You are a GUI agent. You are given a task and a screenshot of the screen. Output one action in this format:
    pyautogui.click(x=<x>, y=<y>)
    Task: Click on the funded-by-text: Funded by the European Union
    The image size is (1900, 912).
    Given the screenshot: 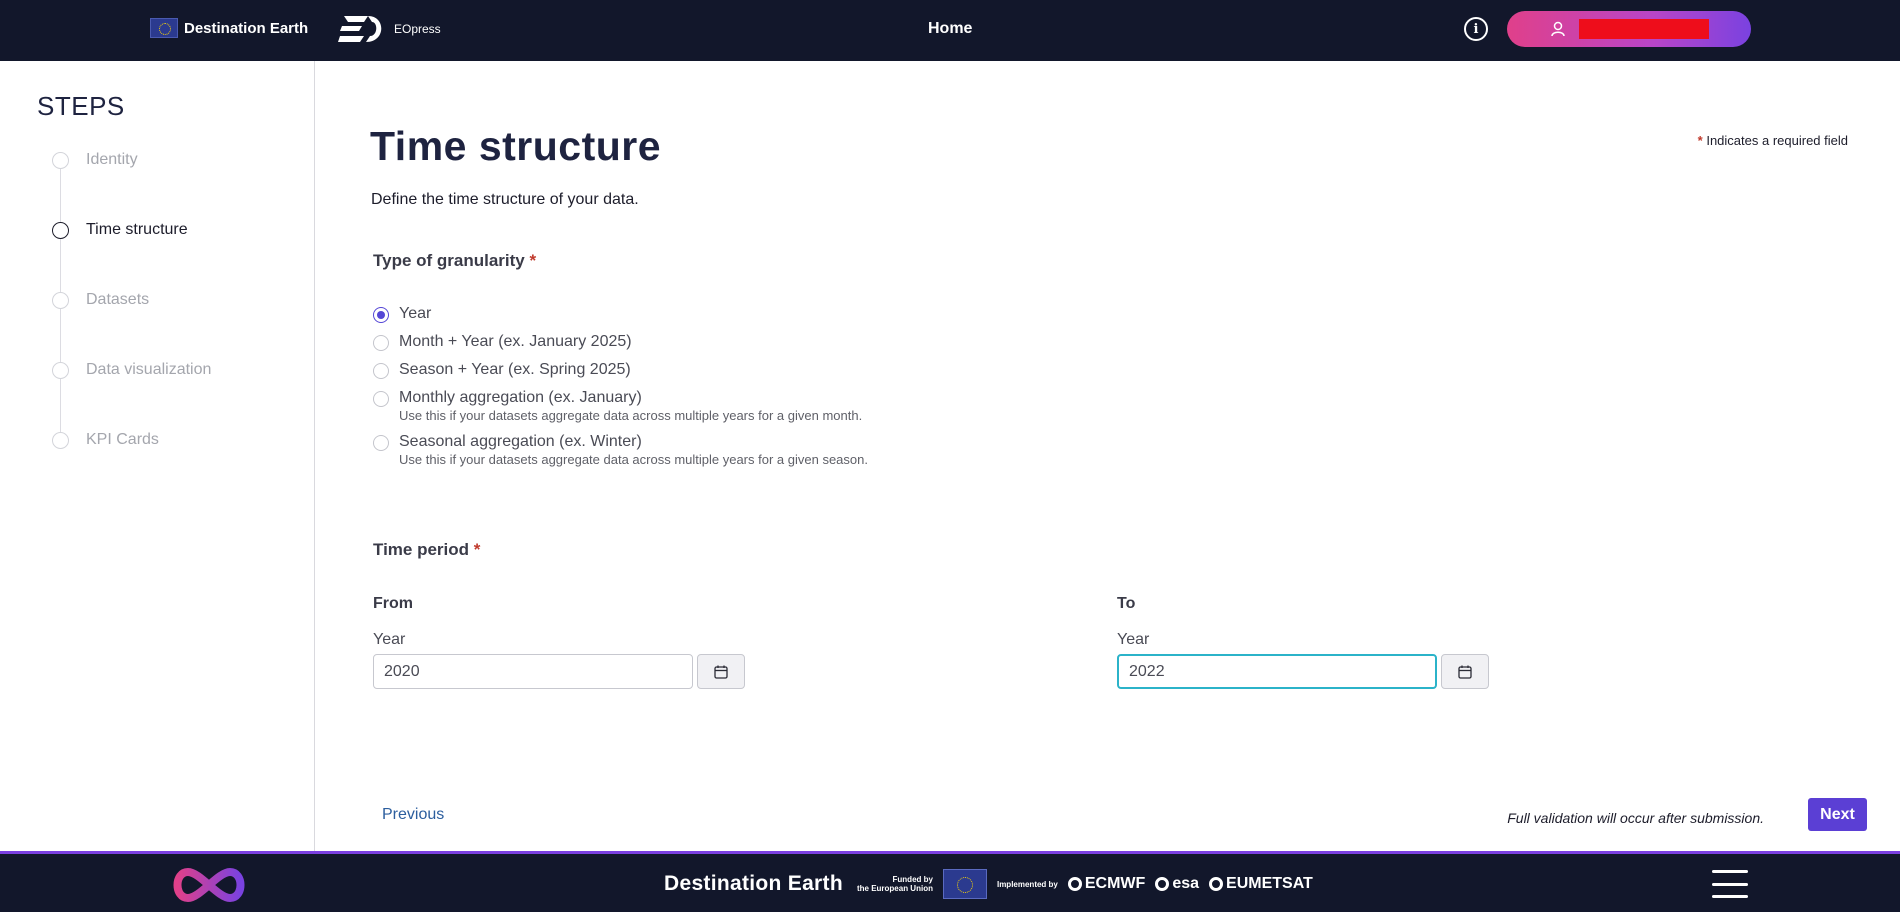 What is the action you would take?
    pyautogui.click(x=895, y=884)
    